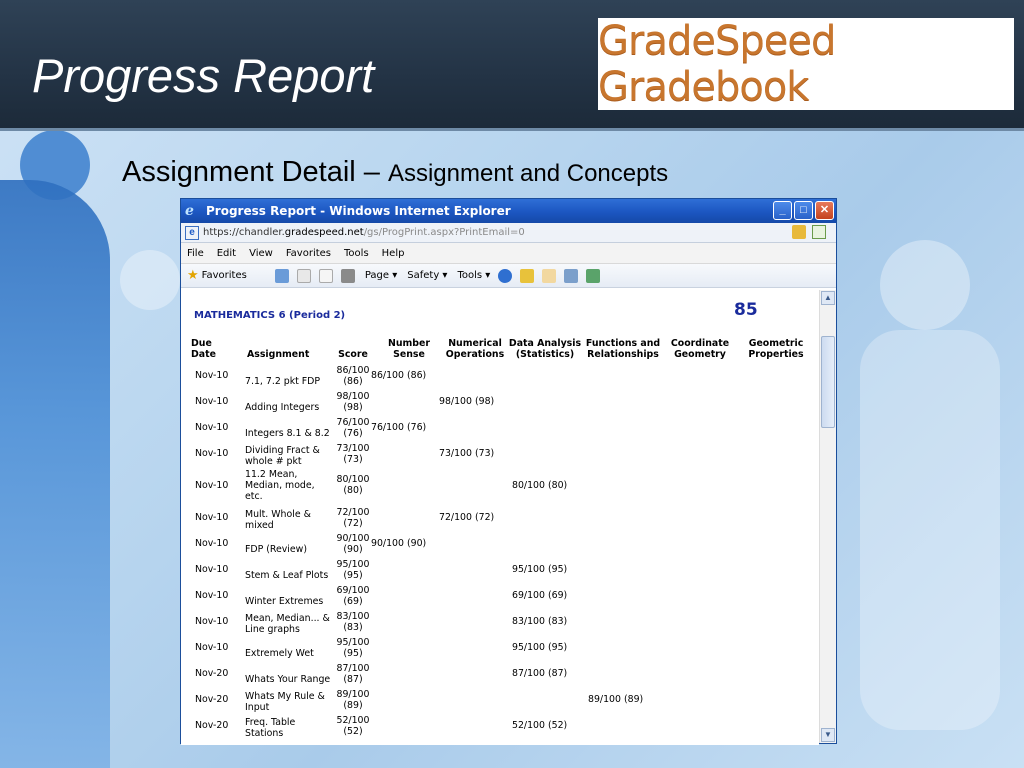 Image resolution: width=1024 pixels, height=768 pixels. Describe the element at coordinates (819, 232) in the screenshot. I see `certificate-icon` at that location.